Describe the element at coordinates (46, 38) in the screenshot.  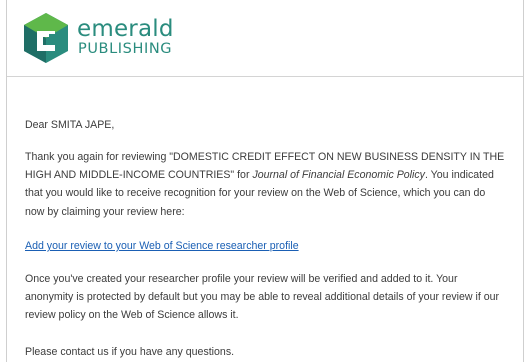
I see `emerald-logo-icon` at that location.